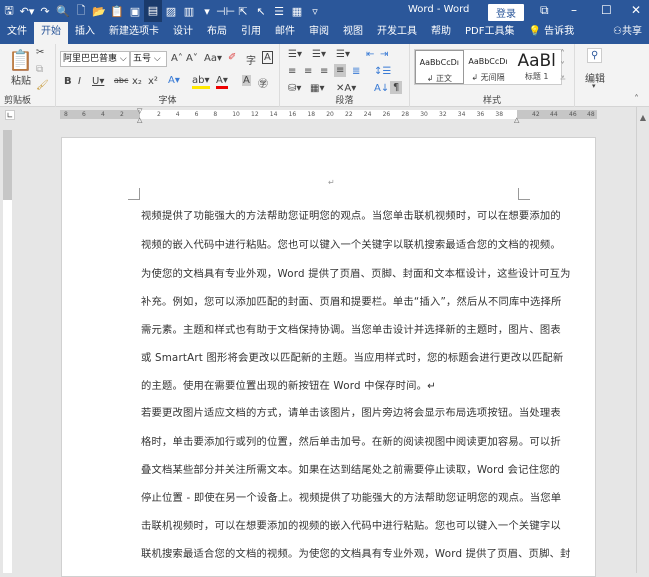 Image resolution: width=649 pixels, height=577 pixels. Describe the element at coordinates (297, 11) in the screenshot. I see `table-icon: ▦` at that location.